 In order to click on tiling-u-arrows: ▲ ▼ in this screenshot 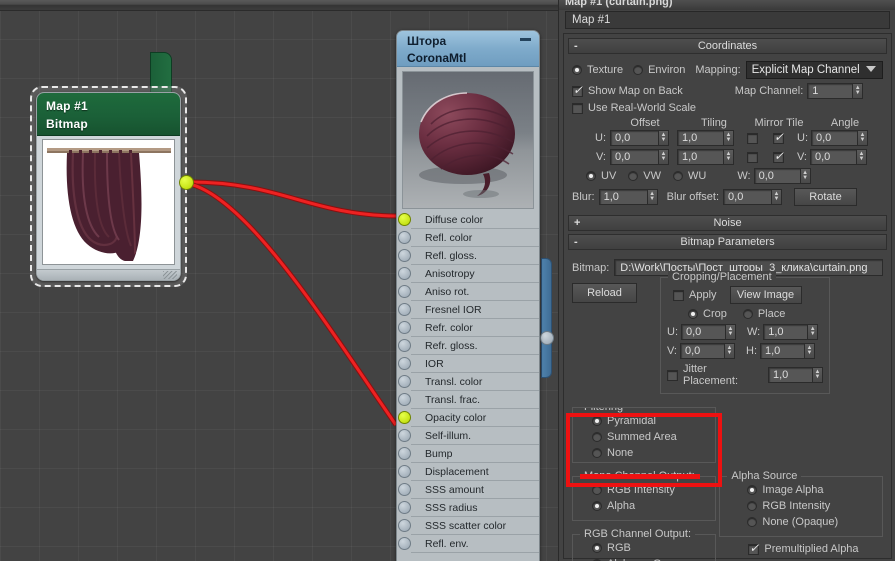, I will do `click(728, 138)`.